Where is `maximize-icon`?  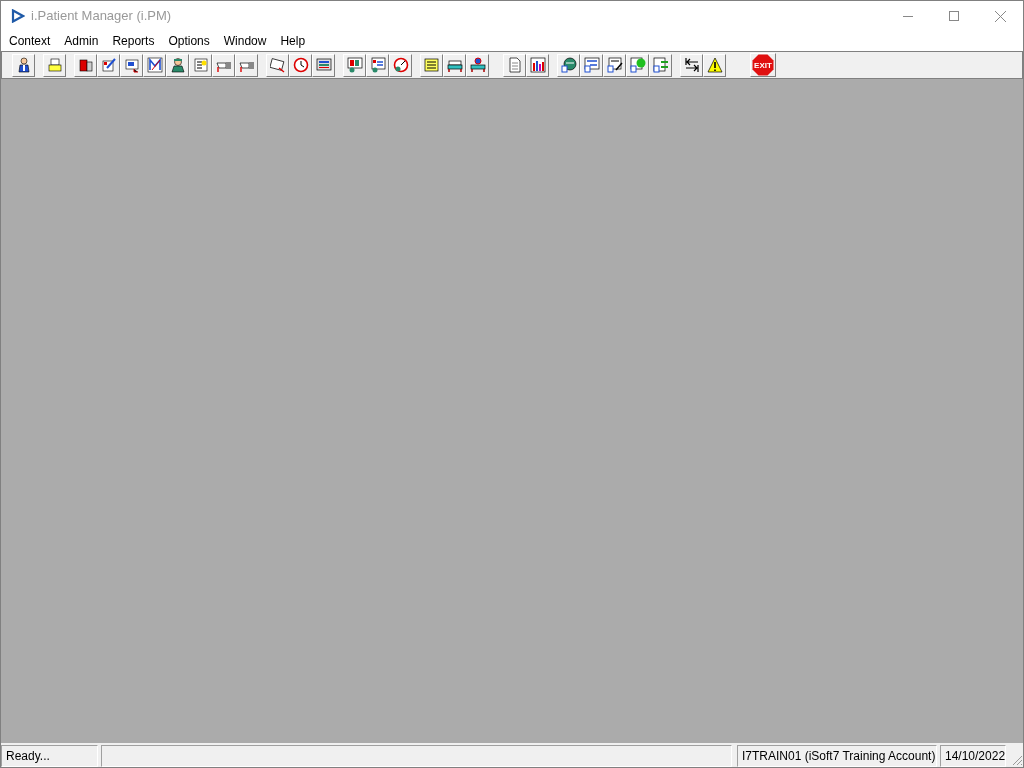
maximize-icon is located at coordinates (954, 16).